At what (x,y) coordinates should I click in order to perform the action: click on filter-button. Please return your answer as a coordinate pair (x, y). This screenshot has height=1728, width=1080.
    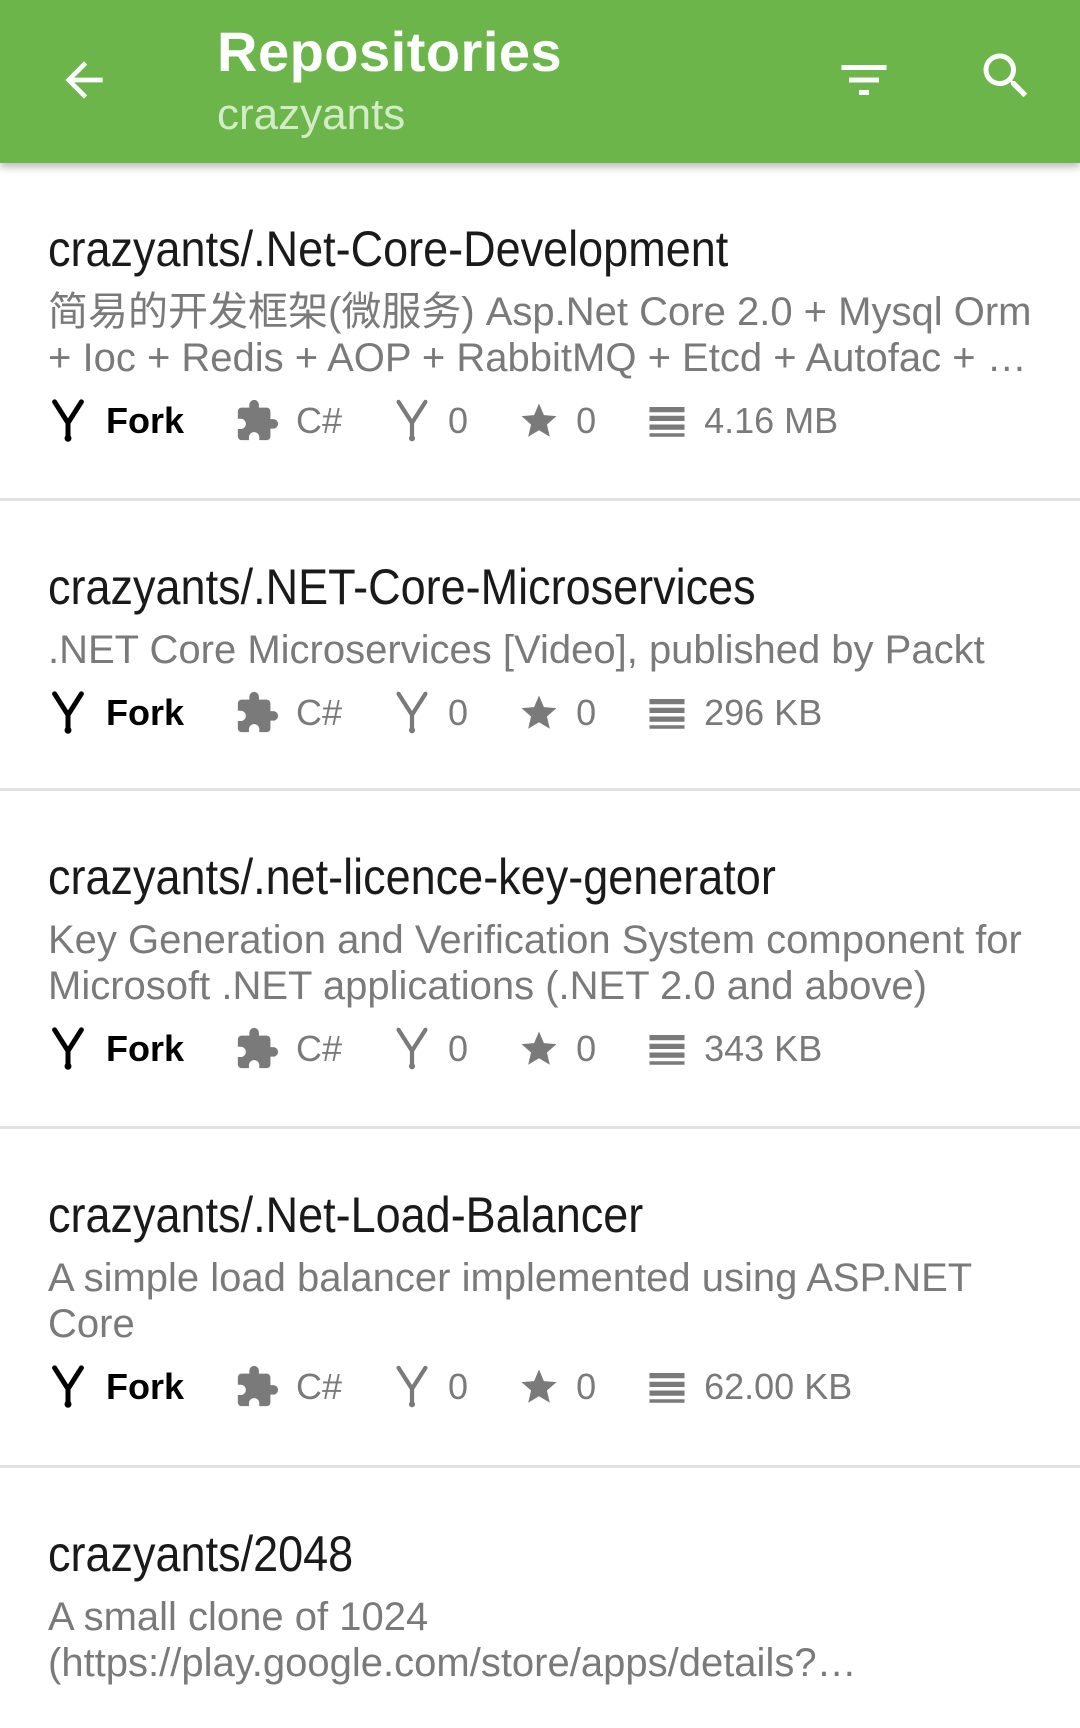
    Looking at the image, I should click on (864, 80).